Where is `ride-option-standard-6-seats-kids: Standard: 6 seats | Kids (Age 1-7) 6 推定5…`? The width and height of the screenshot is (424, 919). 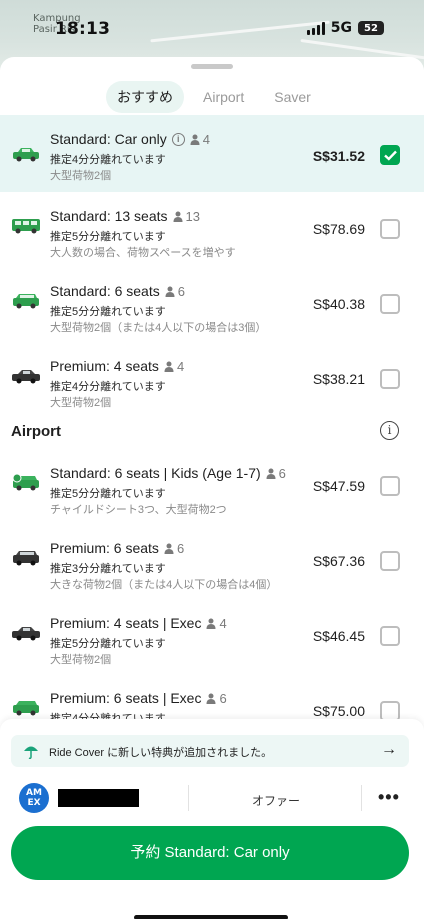
ride-option-standard-6-seats-kids: Standard: 6 seats | Kids (Age 1-7) 6 推定5… is located at coordinates (212, 486).